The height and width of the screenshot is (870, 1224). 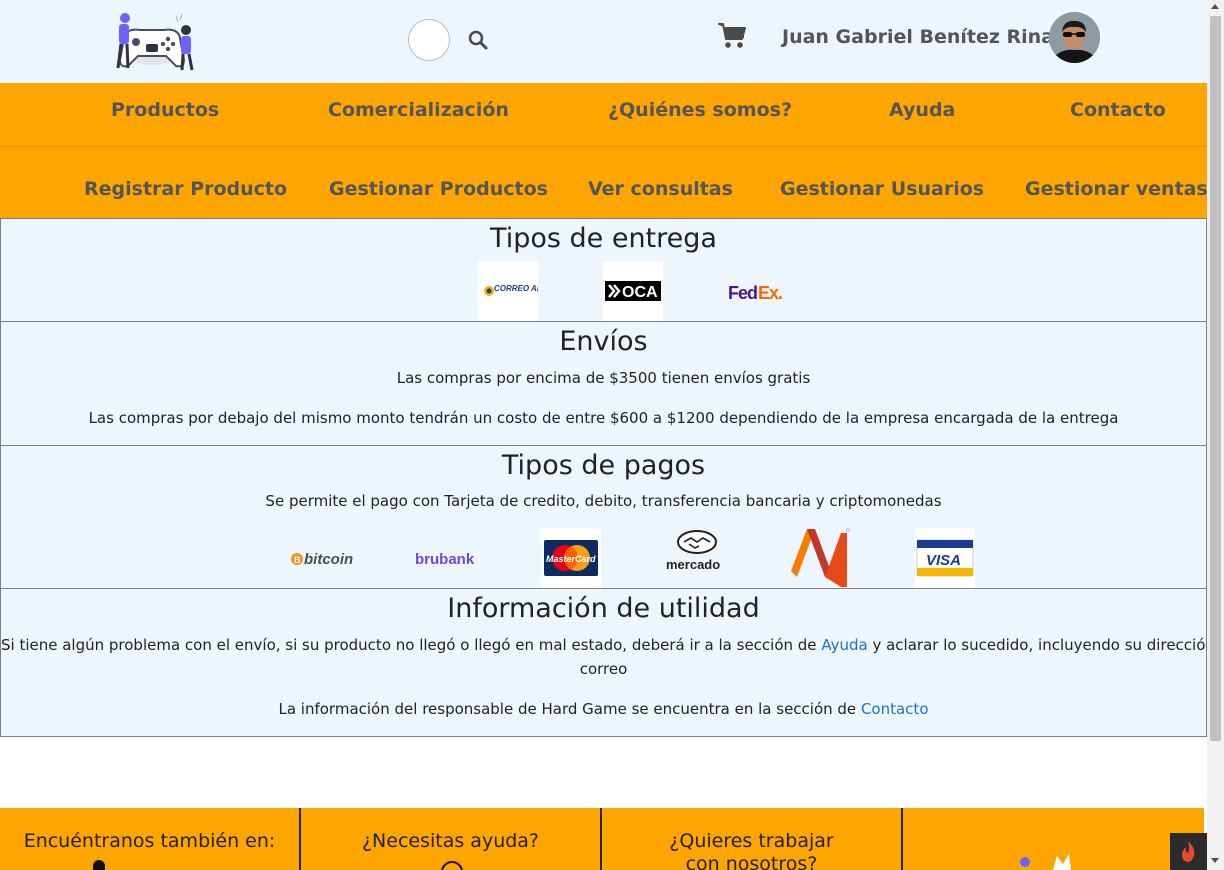 I want to click on search-icon, so click(x=478, y=40).